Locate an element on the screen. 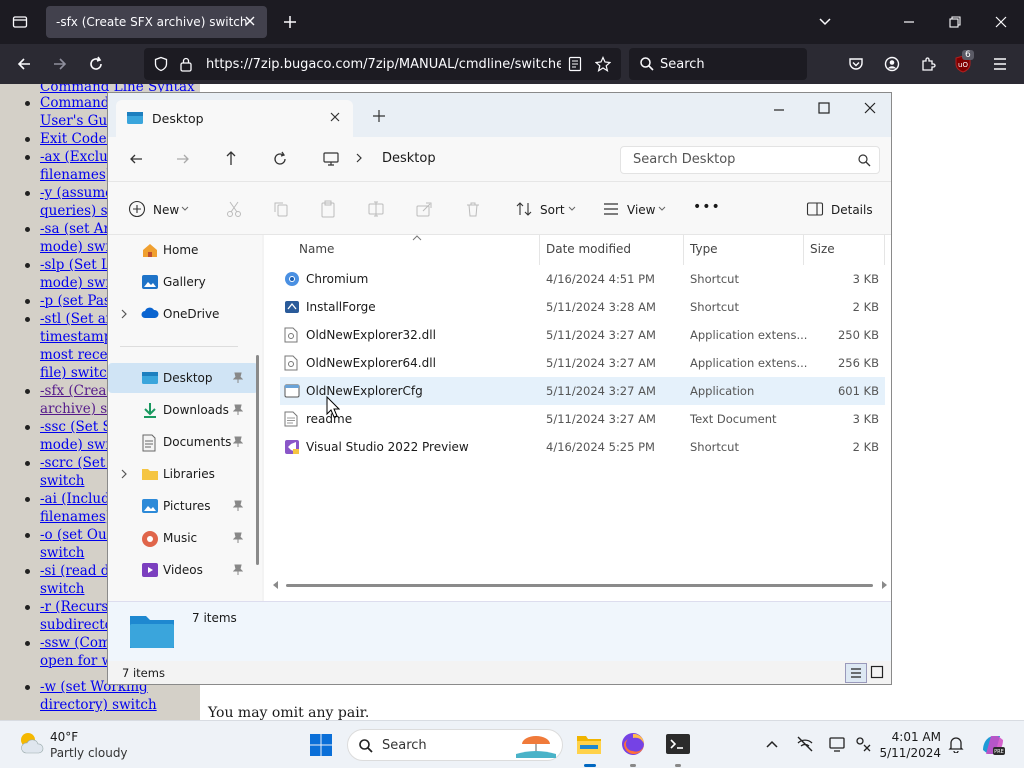 This screenshot has width=1024, height=768. nav-scrollbar is located at coordinates (257, 460).